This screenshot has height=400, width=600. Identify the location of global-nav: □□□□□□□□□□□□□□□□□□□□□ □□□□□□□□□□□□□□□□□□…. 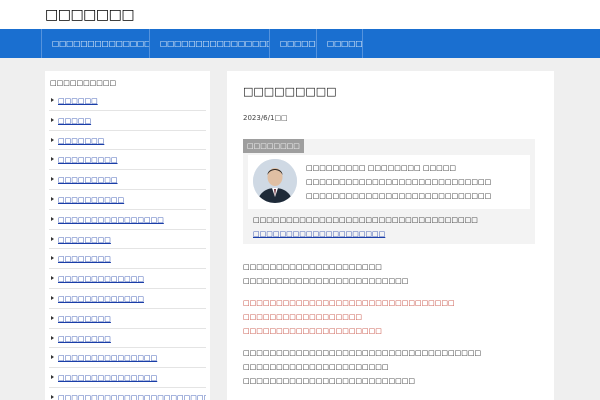
(300, 43).